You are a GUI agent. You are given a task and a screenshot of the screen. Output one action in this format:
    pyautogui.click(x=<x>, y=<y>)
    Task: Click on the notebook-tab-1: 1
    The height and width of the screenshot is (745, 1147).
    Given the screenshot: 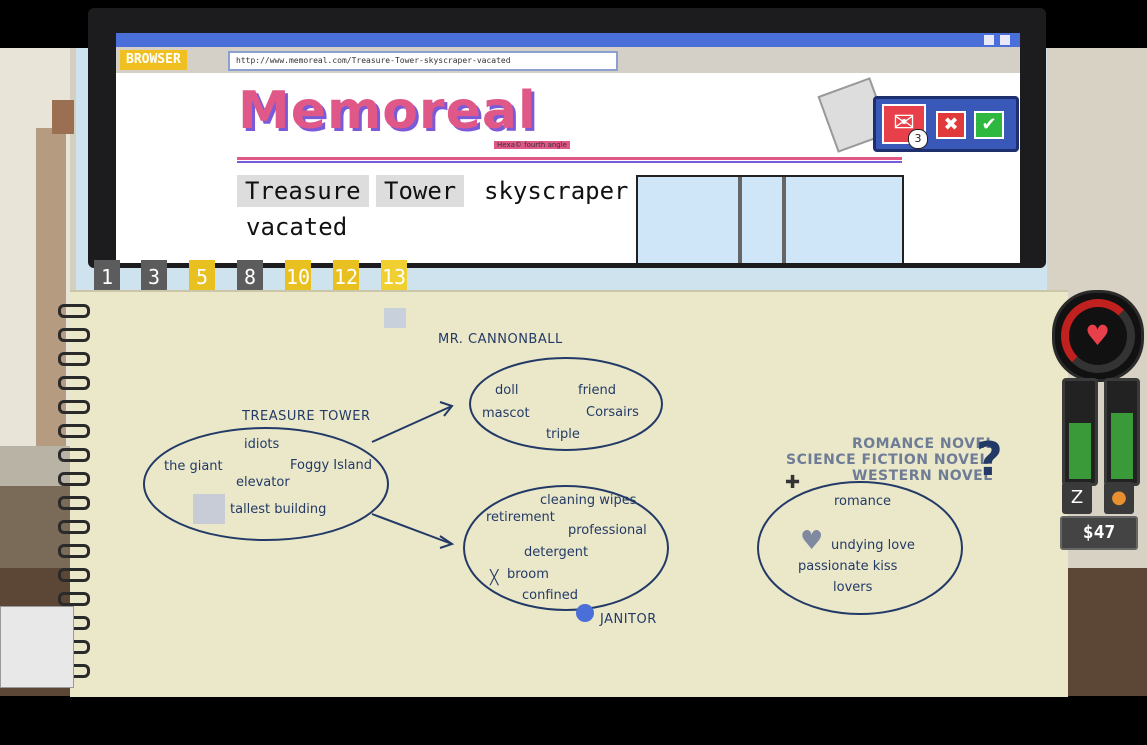 What is the action you would take?
    pyautogui.click(x=107, y=277)
    